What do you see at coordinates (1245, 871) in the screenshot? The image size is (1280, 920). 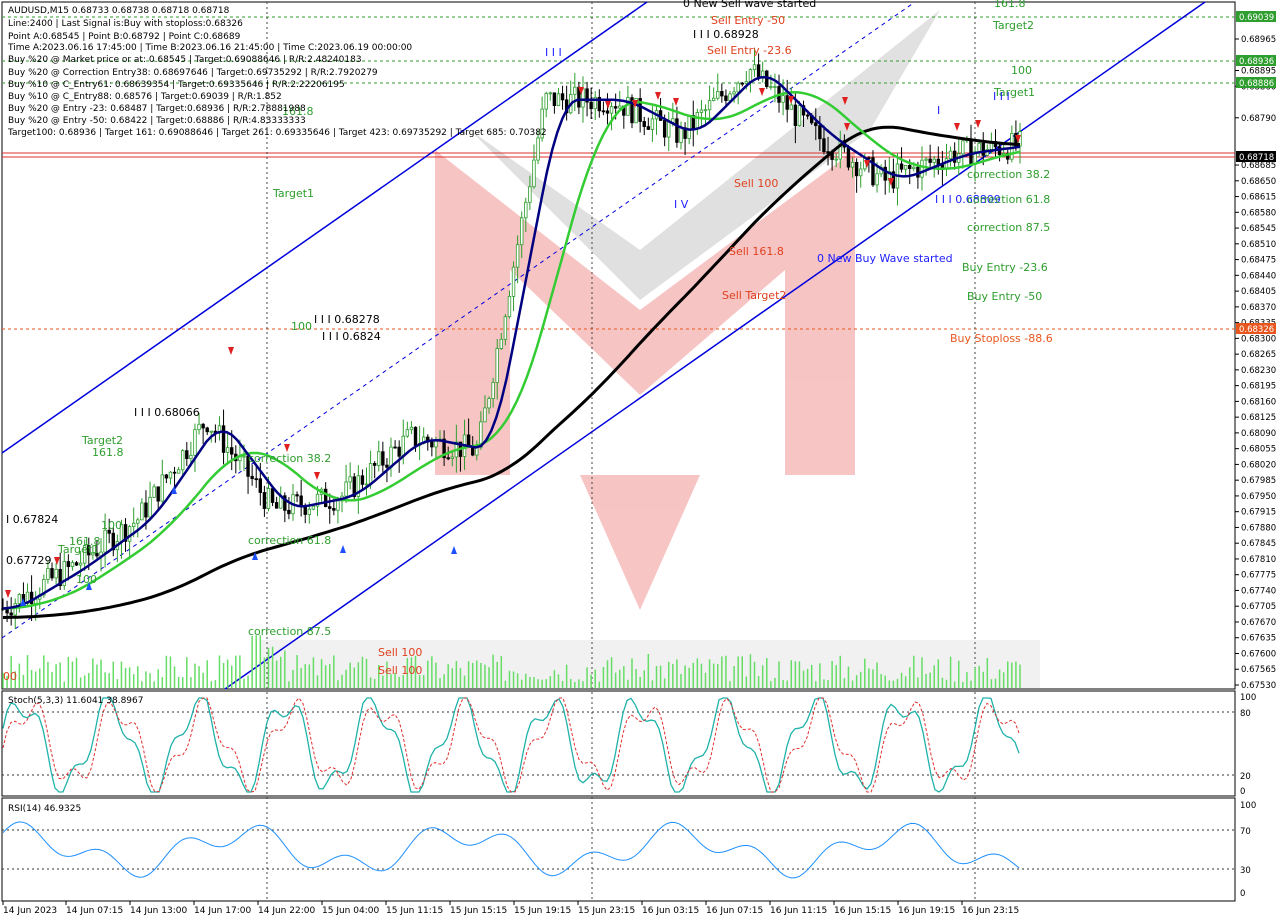 I see `svg-text: 30` at bounding box center [1245, 871].